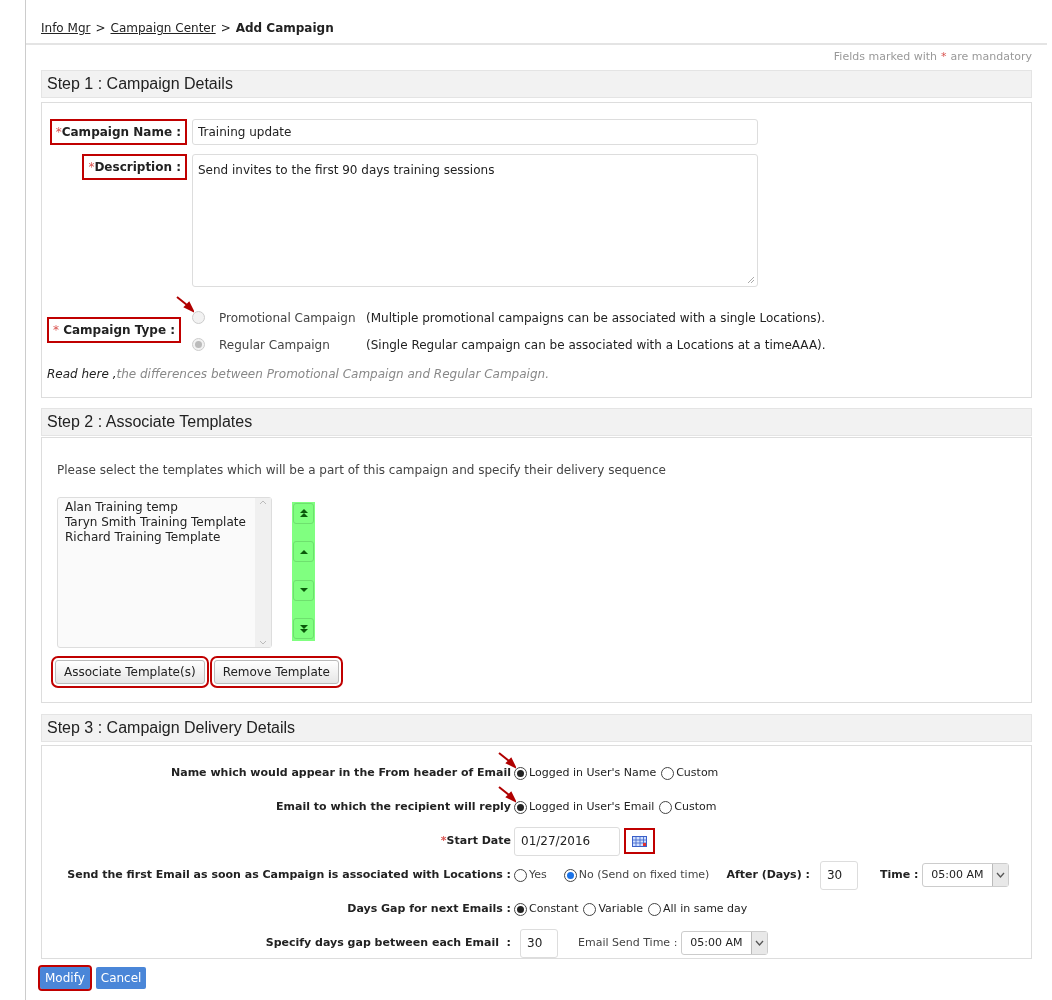 This screenshot has width=1052, height=1000. I want to click on breadcrumb-current: Add Campaign, so click(284, 28).